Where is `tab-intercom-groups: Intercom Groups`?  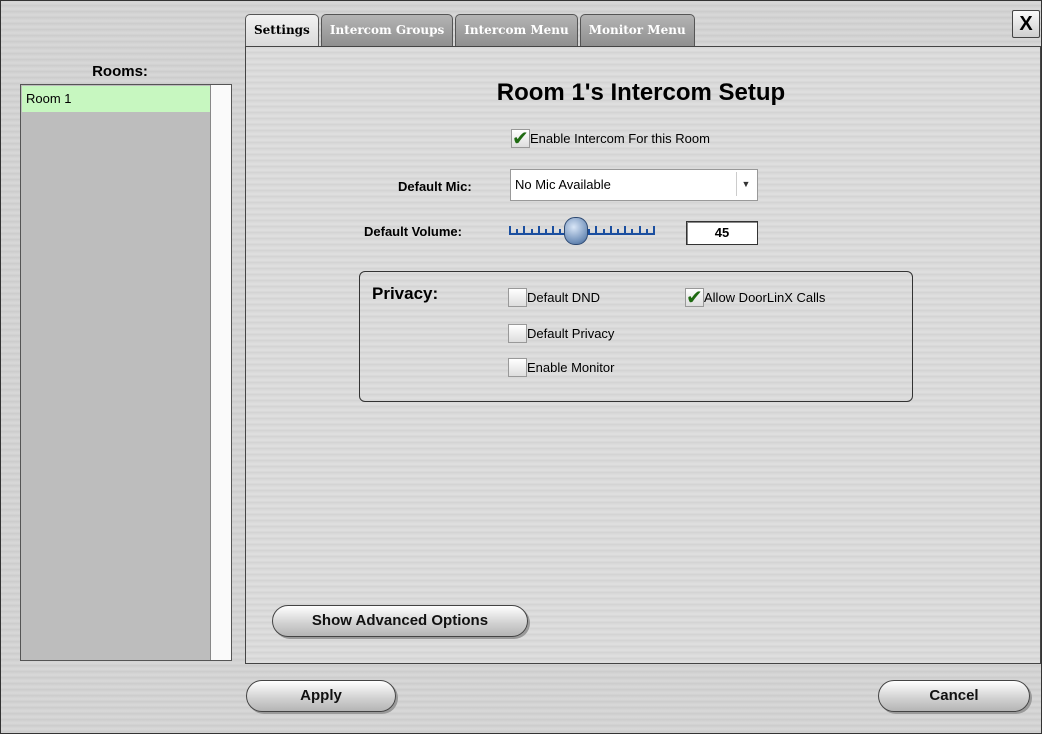 tab-intercom-groups: Intercom Groups is located at coordinates (387, 30).